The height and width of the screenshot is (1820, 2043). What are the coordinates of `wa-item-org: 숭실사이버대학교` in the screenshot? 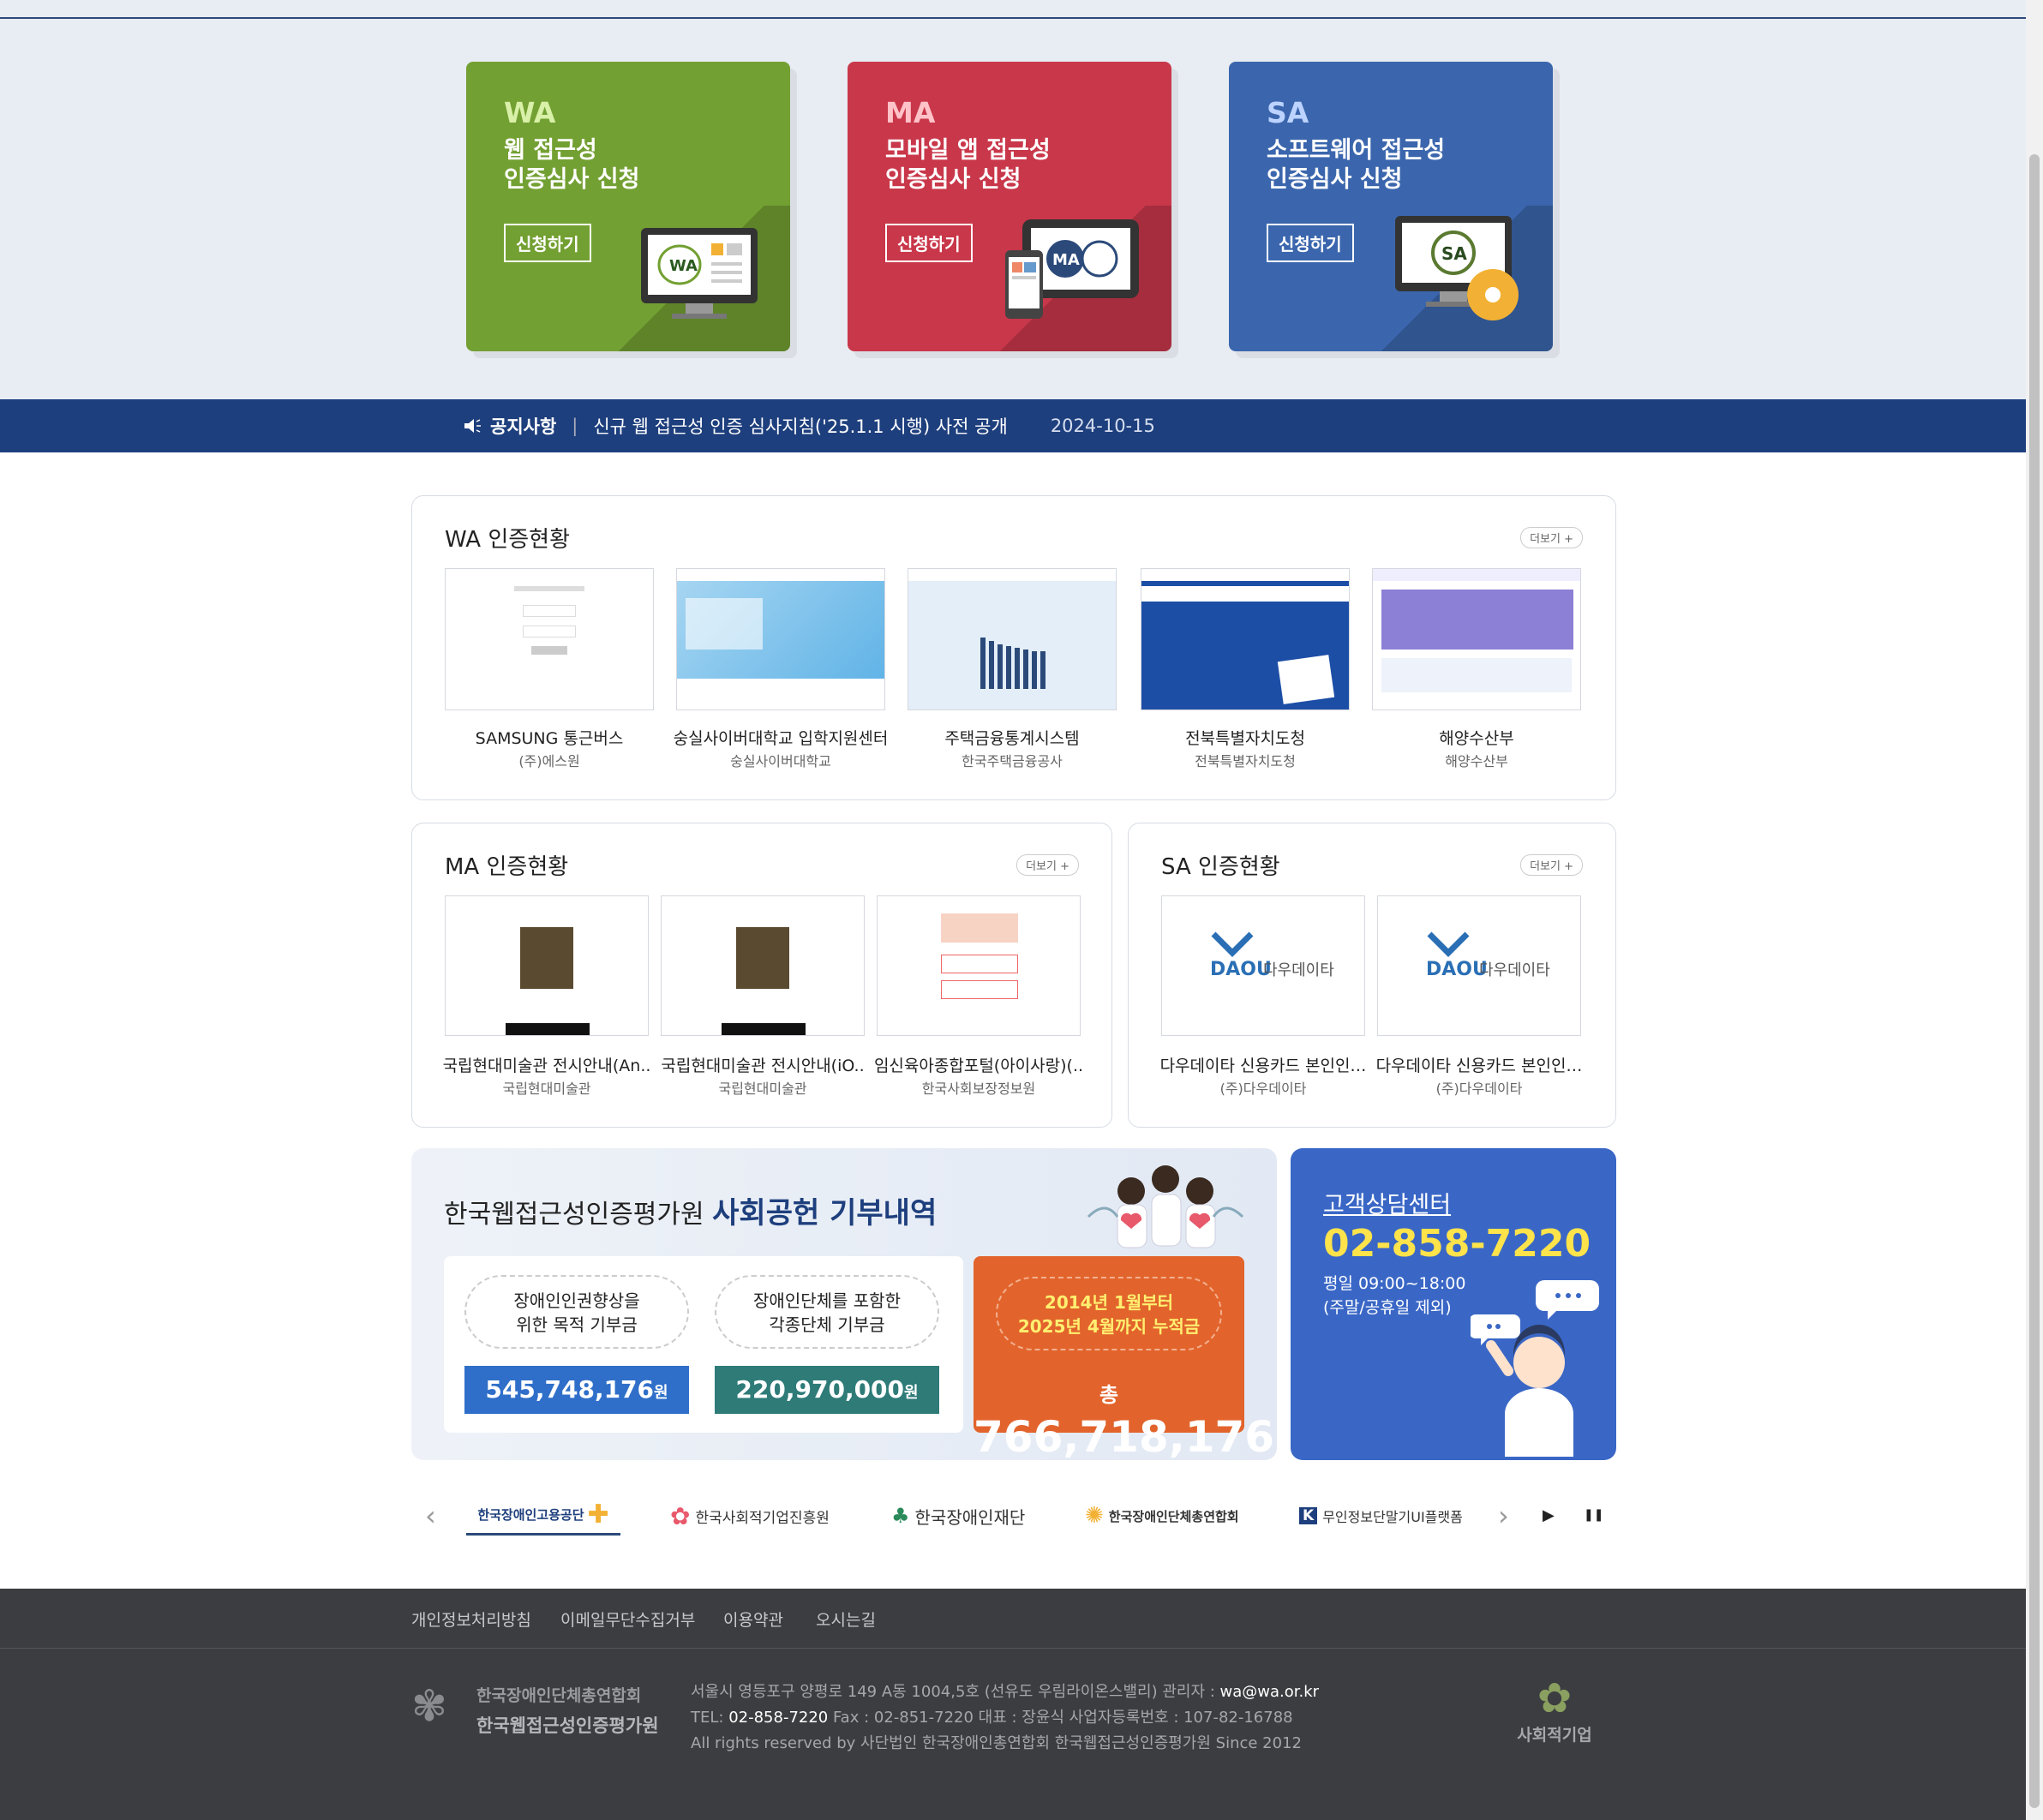 It's located at (780, 761).